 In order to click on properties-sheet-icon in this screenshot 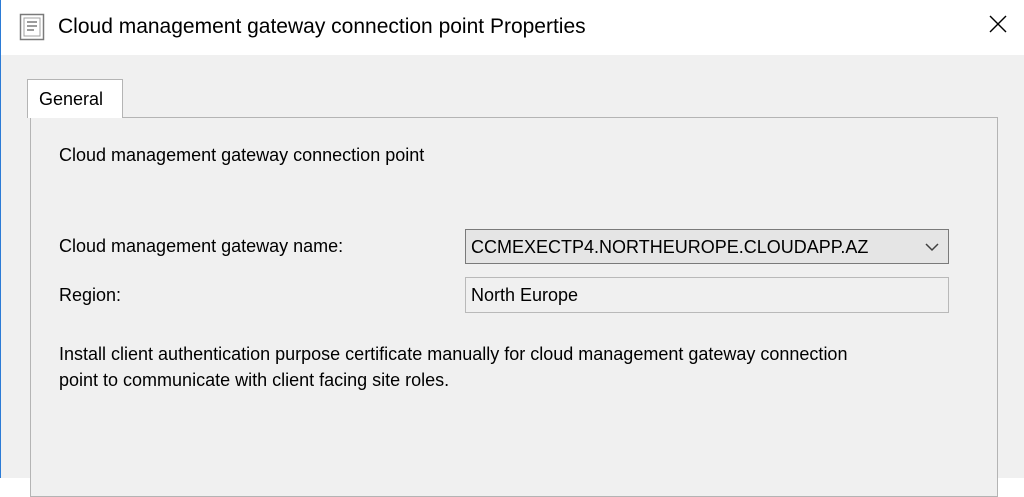, I will do `click(32, 27)`.